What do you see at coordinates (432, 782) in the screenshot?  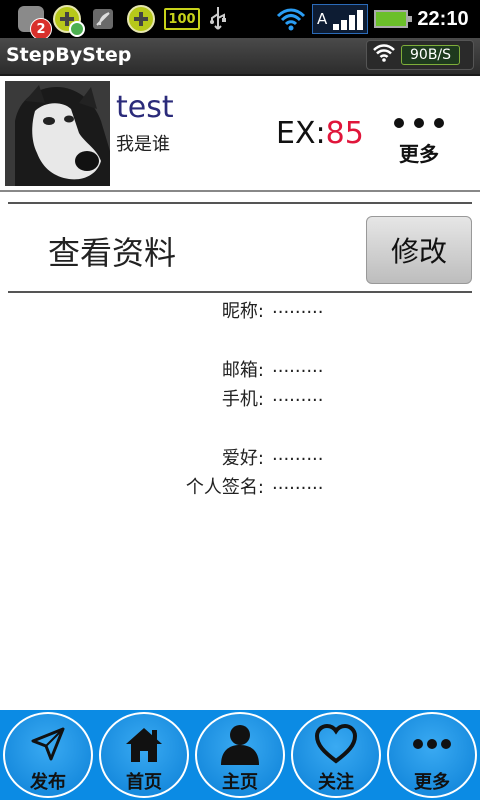 I see `nav-label: 更多` at bounding box center [432, 782].